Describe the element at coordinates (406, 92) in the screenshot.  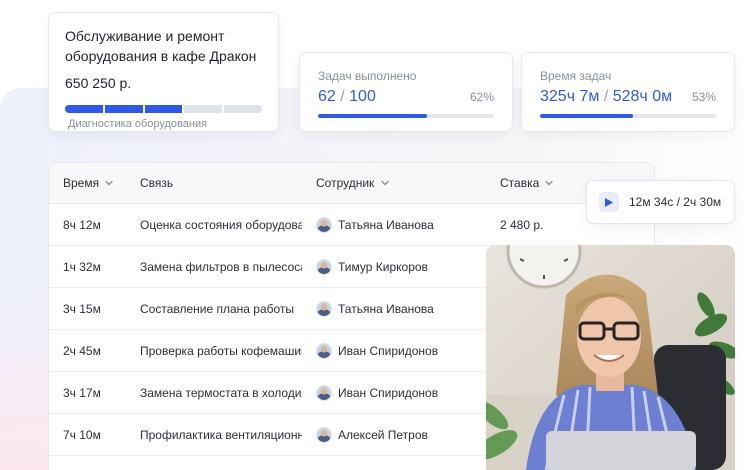
I see `stat-tasks-done: Задач выполнено 62 / 100 62%` at that location.